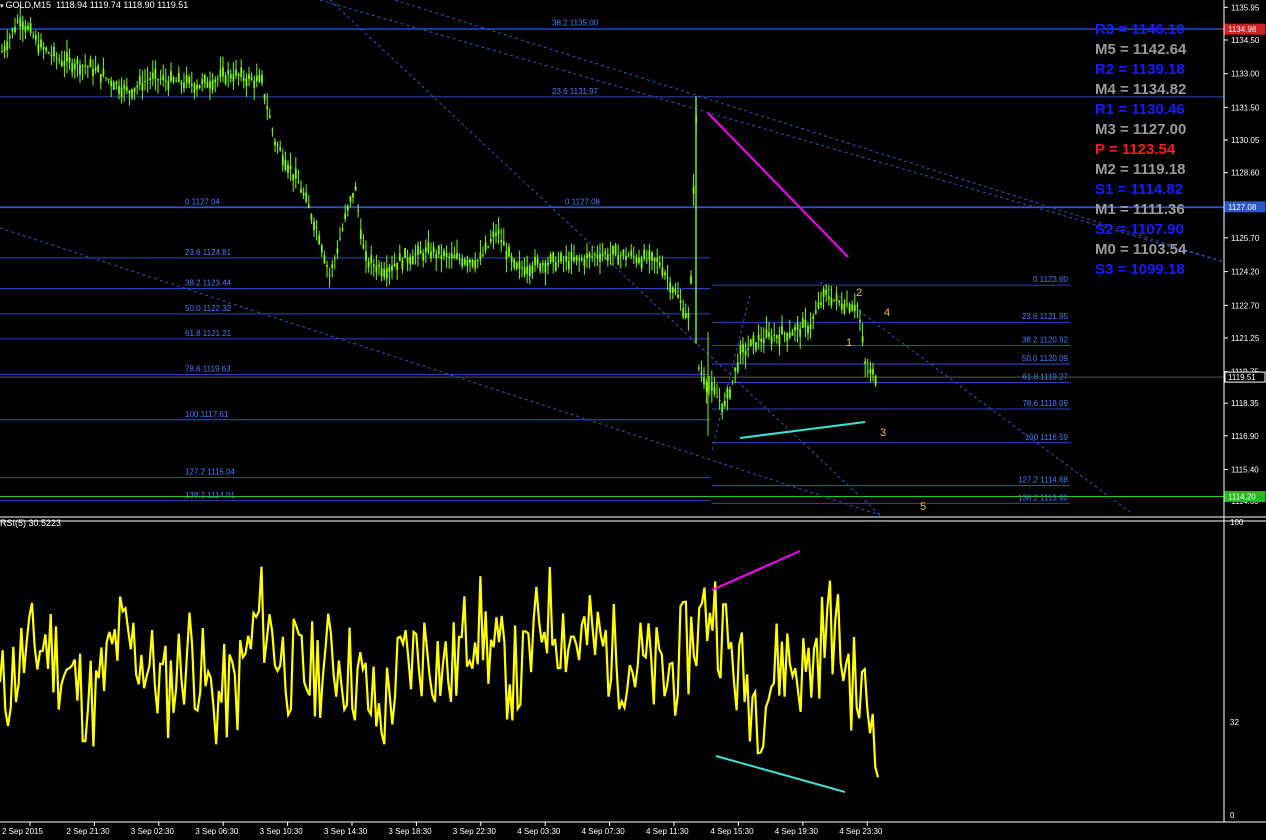  I want to click on time-label: 4 Sep 15:30, so click(732, 831).